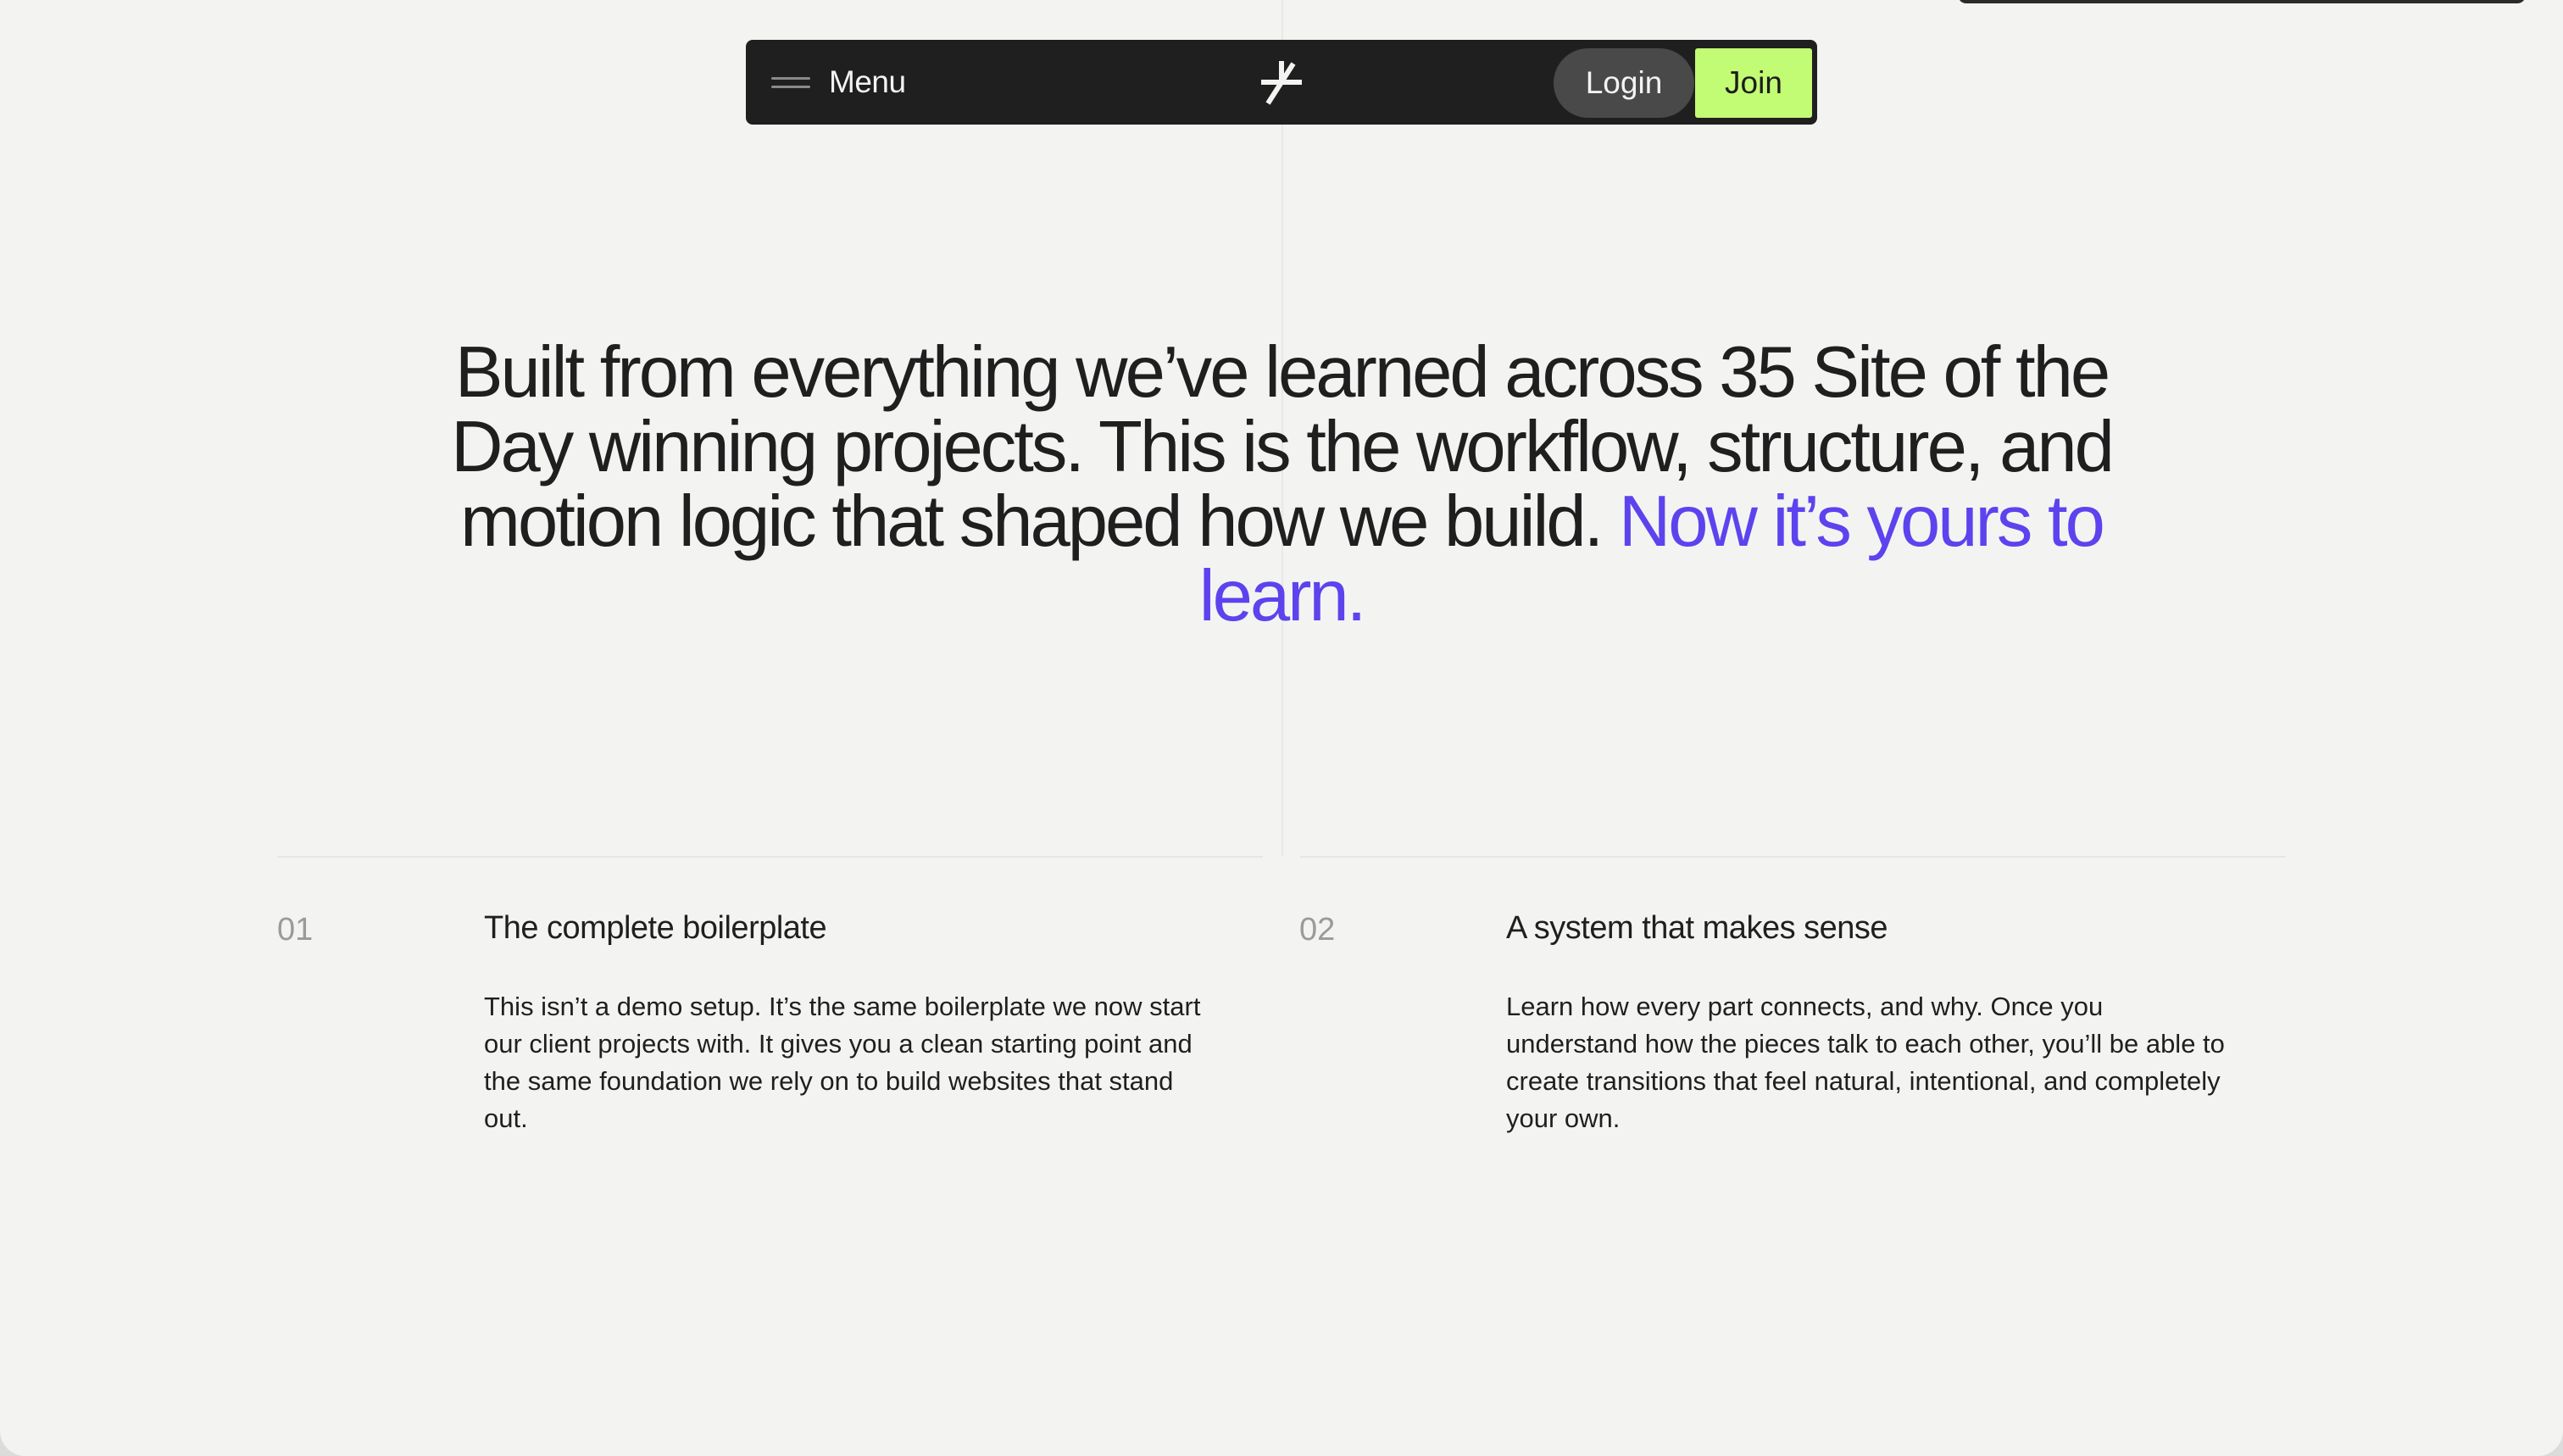  Describe the element at coordinates (295, 930) in the screenshot. I see `feature-number: 01` at that location.